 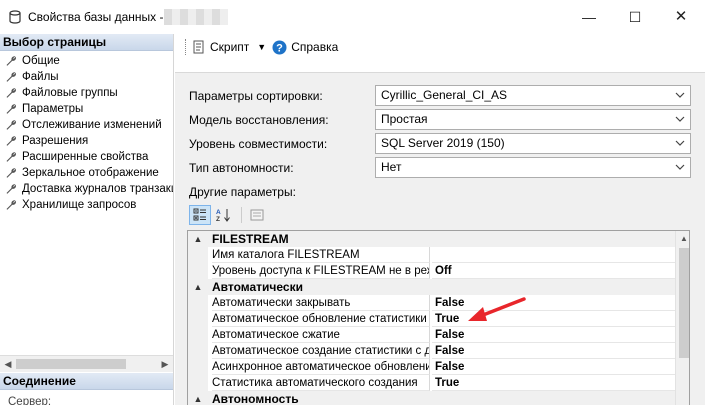 I want to click on collation-label: Параметры сортировки:, so click(x=256, y=96).